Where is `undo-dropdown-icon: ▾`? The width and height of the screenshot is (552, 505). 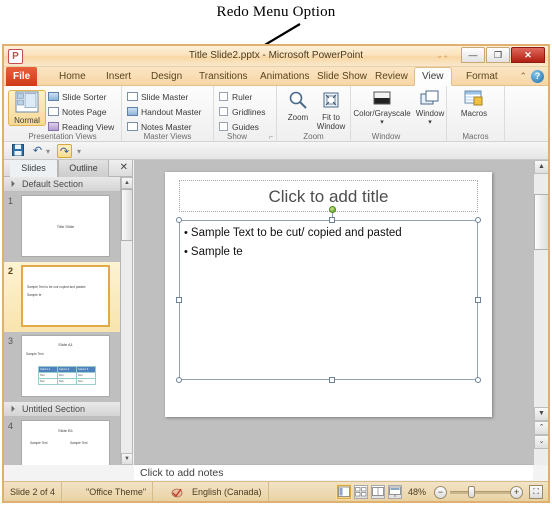
undo-dropdown-icon: ▾ is located at coordinates (48, 151).